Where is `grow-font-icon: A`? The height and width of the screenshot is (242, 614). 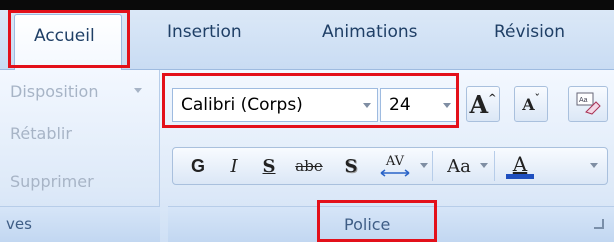
grow-font-icon: A is located at coordinates (479, 104).